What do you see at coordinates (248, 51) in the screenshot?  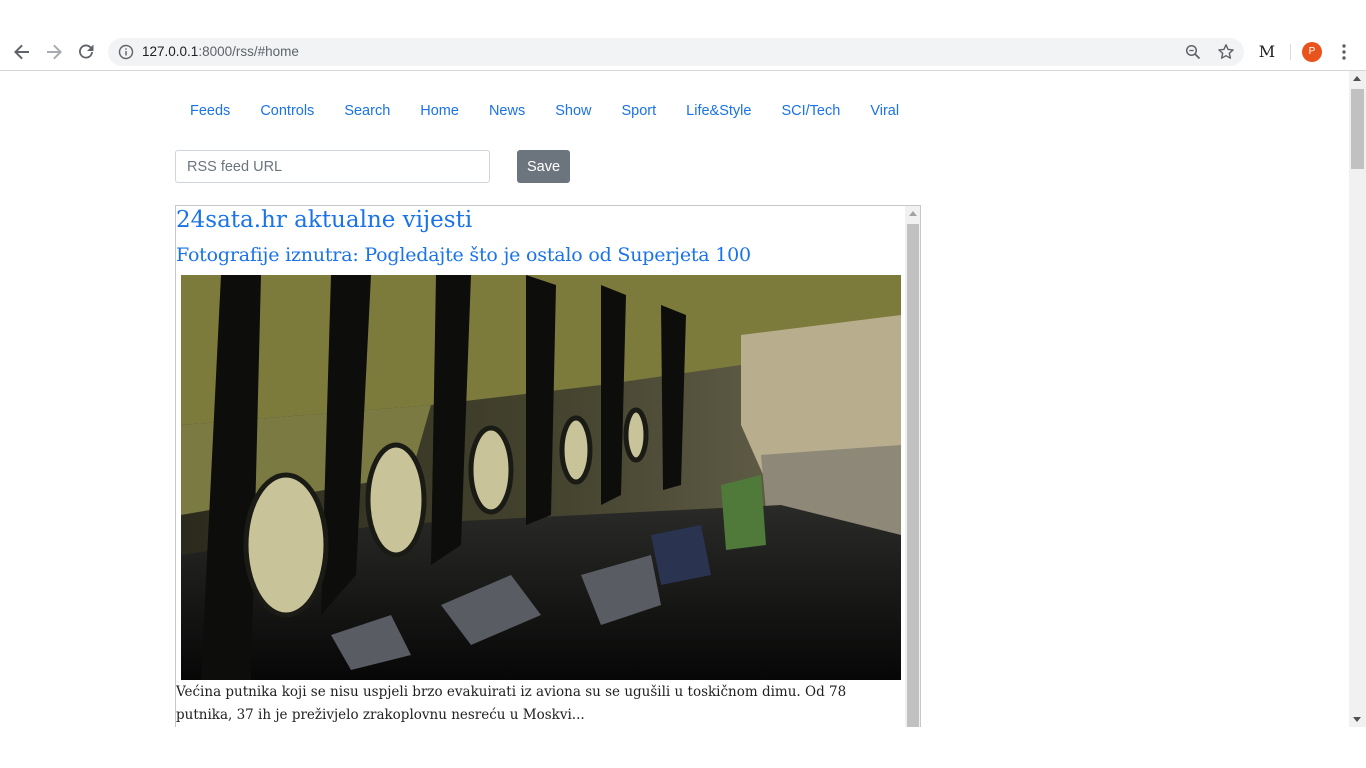 I see `url-path: :8000/rss/#home` at bounding box center [248, 51].